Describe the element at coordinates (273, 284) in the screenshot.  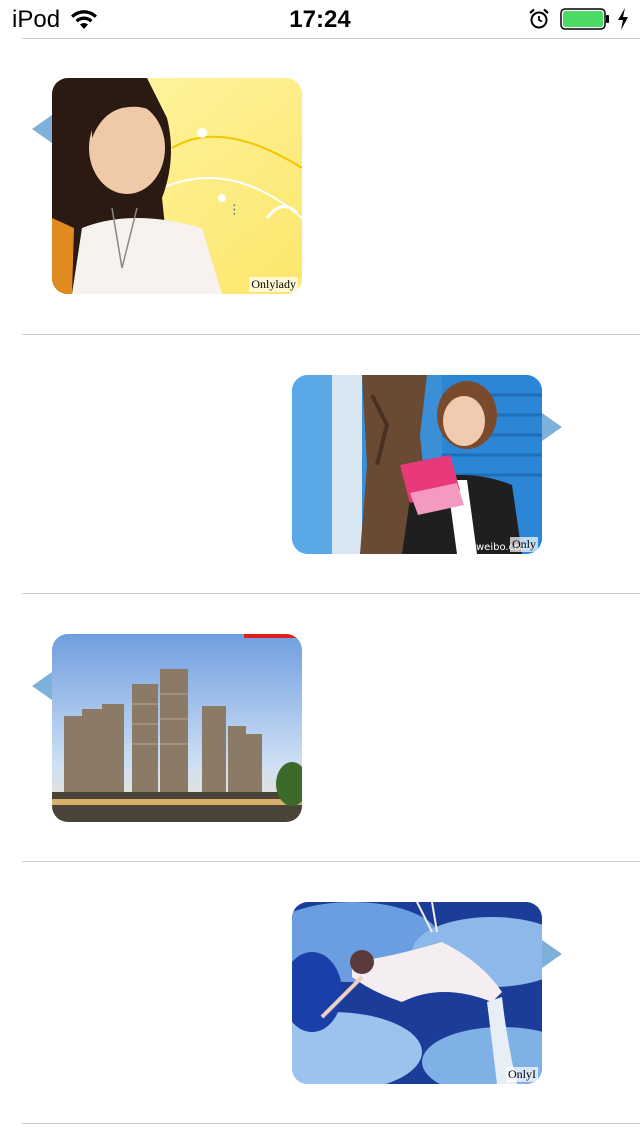
I see `image-watermark: Onlylady` at that location.